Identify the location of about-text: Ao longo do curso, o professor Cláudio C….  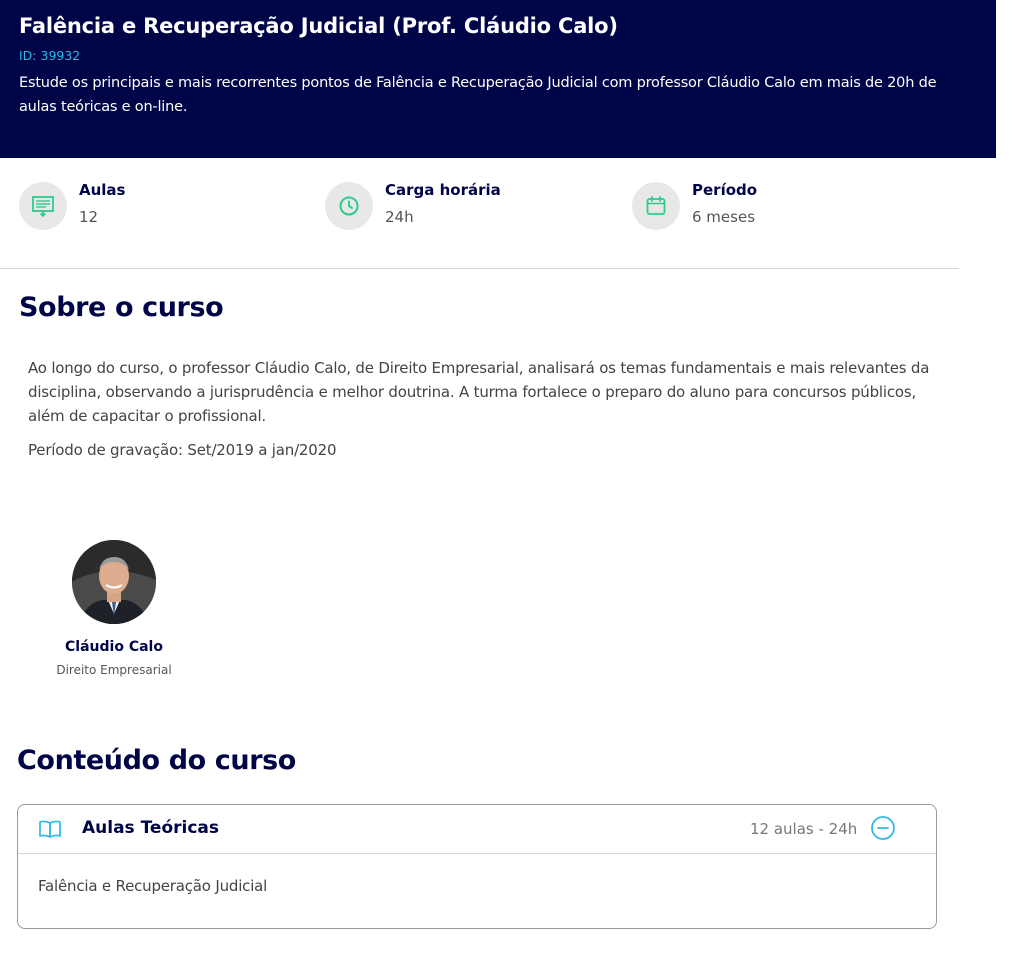
(479, 392).